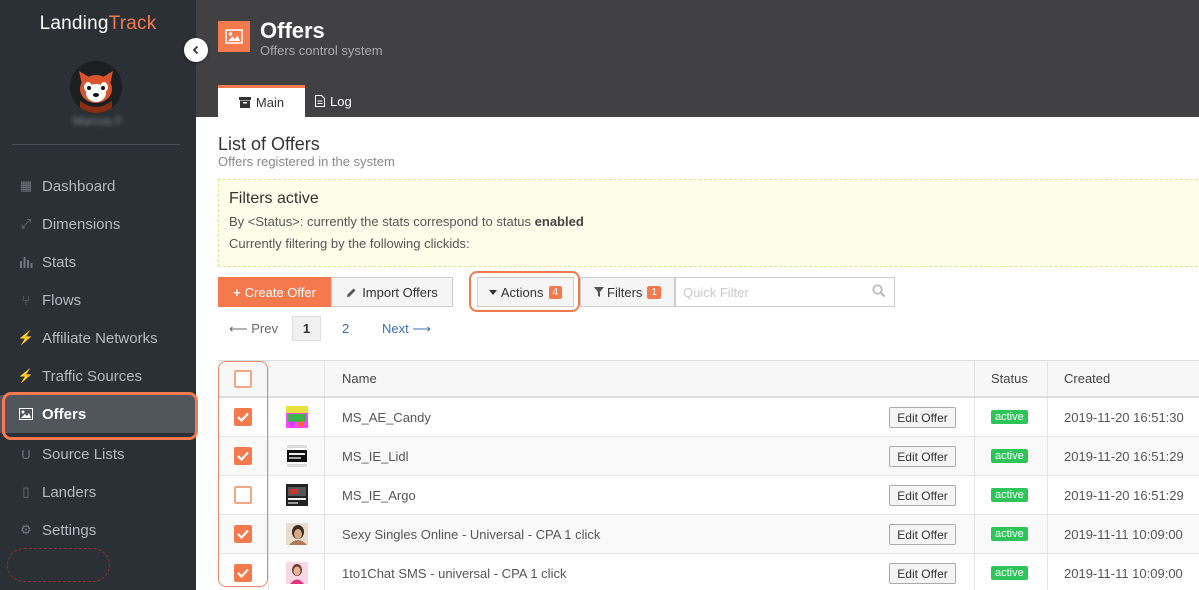  I want to click on fork-icon: ⑂, so click(26, 300).